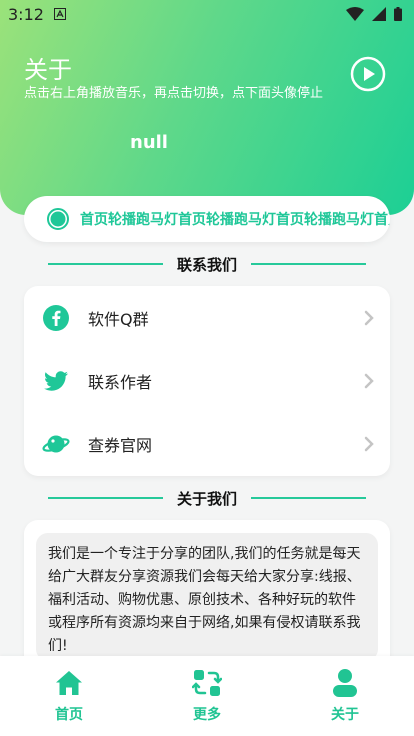  I want to click on nav-item-more: 更多, so click(207, 696).